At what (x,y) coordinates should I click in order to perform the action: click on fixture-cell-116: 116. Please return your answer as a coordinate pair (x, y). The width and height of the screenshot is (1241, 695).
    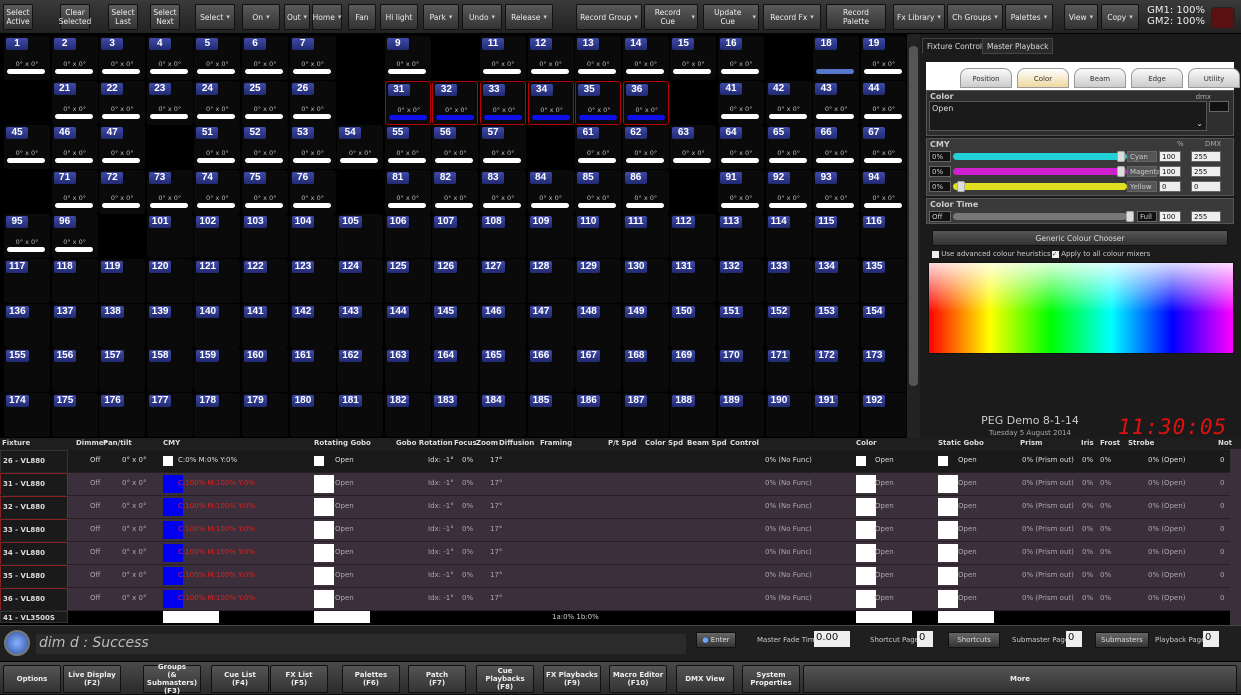
    Looking at the image, I should click on (883, 236).